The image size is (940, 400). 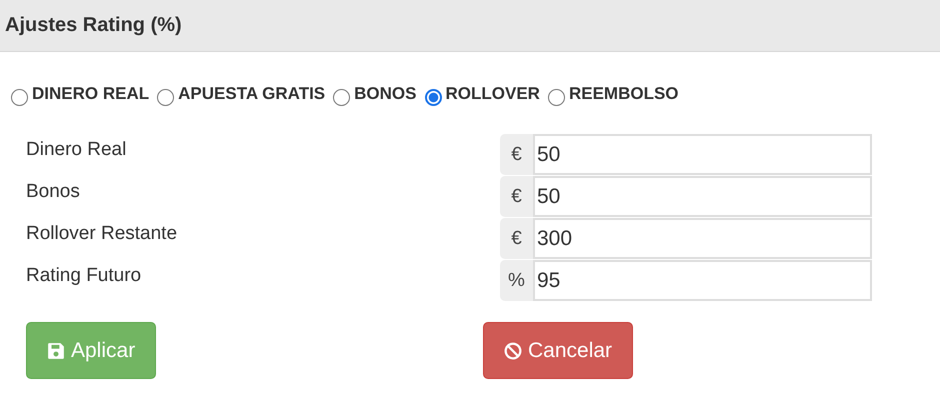 What do you see at coordinates (702, 238) in the screenshot?
I see `input-field: 300` at bounding box center [702, 238].